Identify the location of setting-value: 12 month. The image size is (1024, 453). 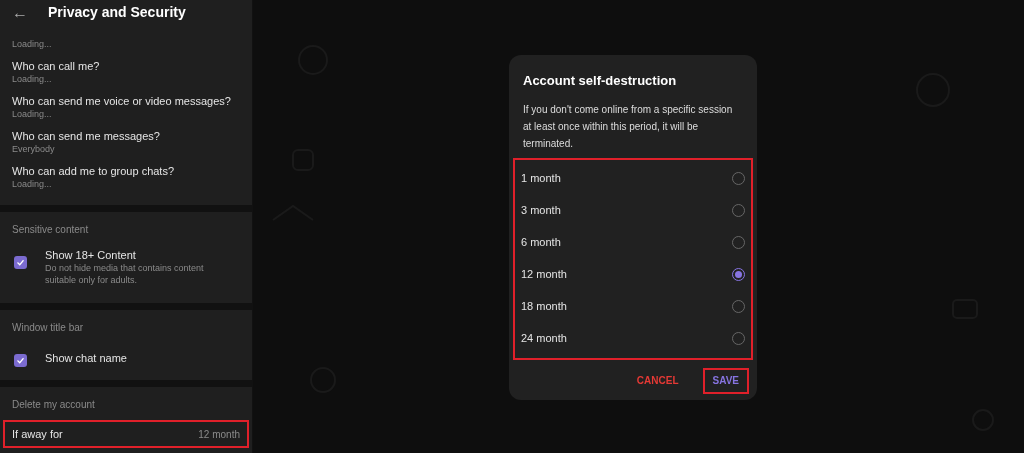
(219, 434).